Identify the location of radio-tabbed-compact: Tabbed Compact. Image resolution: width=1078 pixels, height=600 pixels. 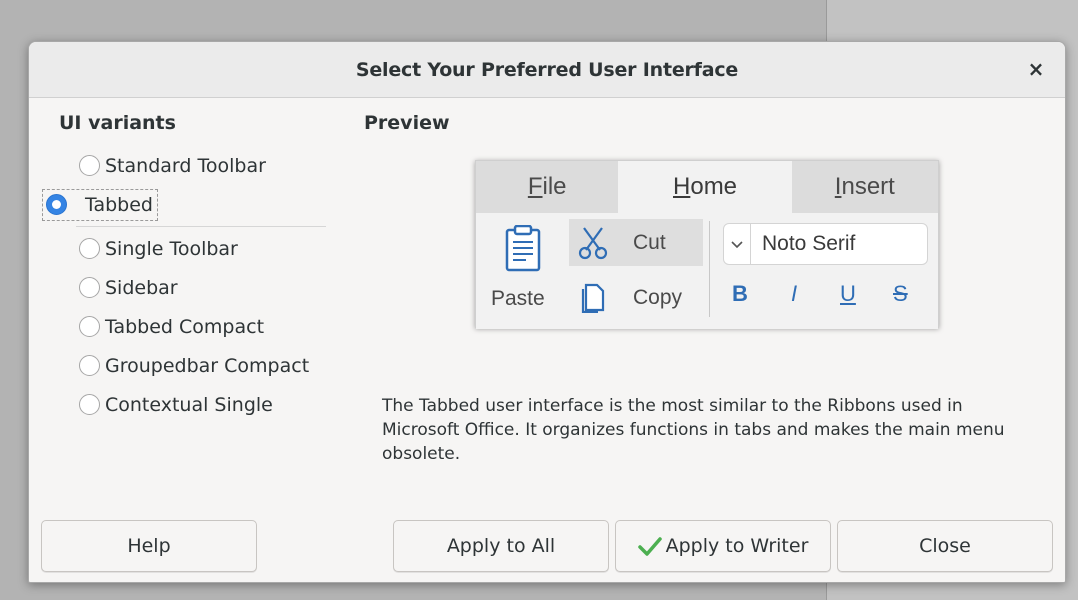
(202, 326).